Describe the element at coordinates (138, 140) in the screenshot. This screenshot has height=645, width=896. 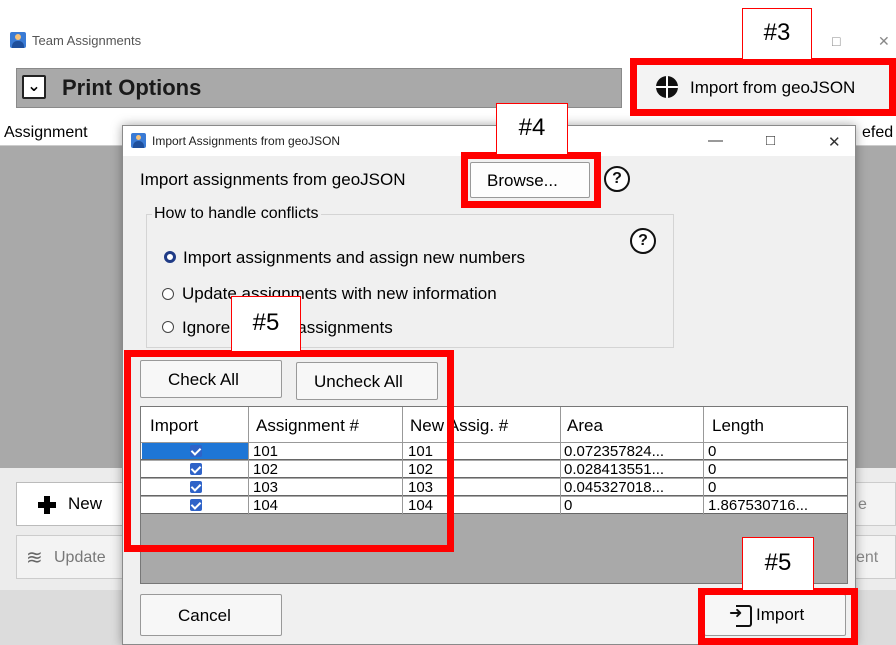
I see `dialog-app-icon` at that location.